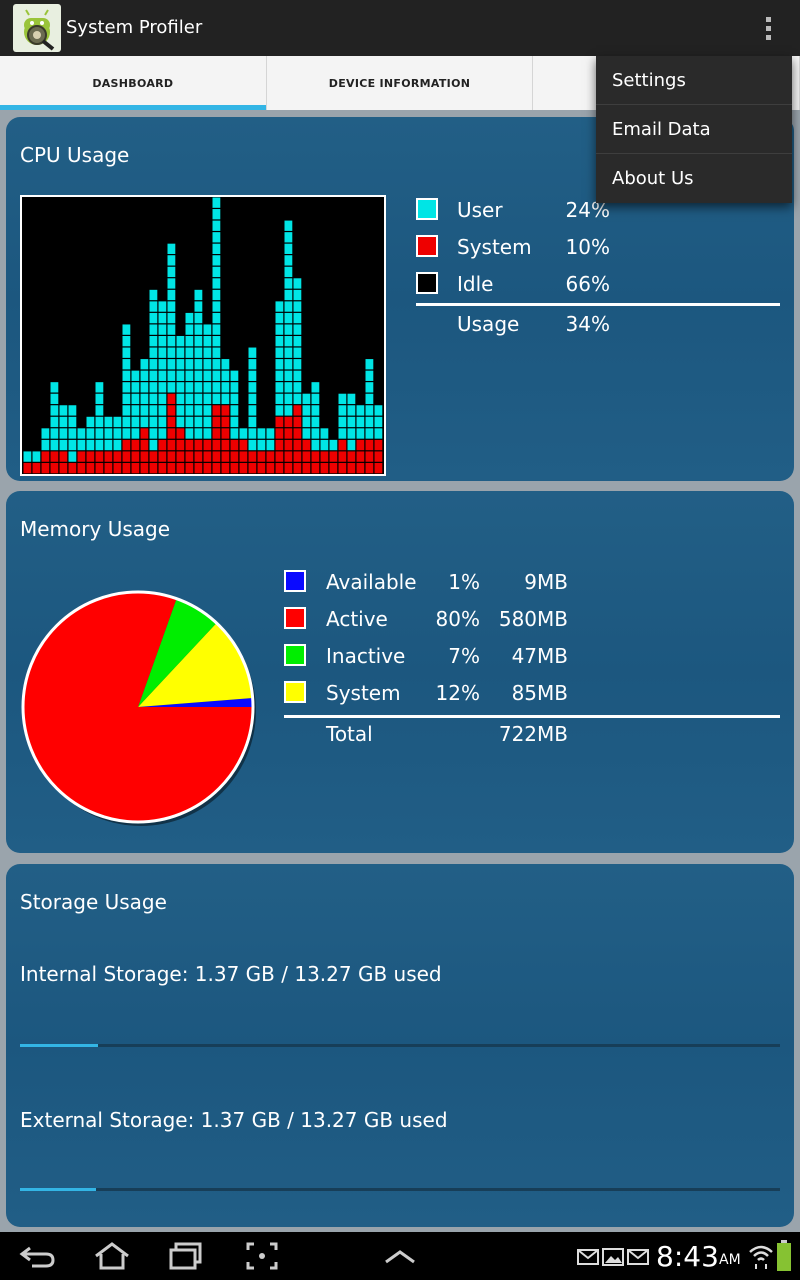  What do you see at coordinates (38, 1256) in the screenshot?
I see `back-icon` at bounding box center [38, 1256].